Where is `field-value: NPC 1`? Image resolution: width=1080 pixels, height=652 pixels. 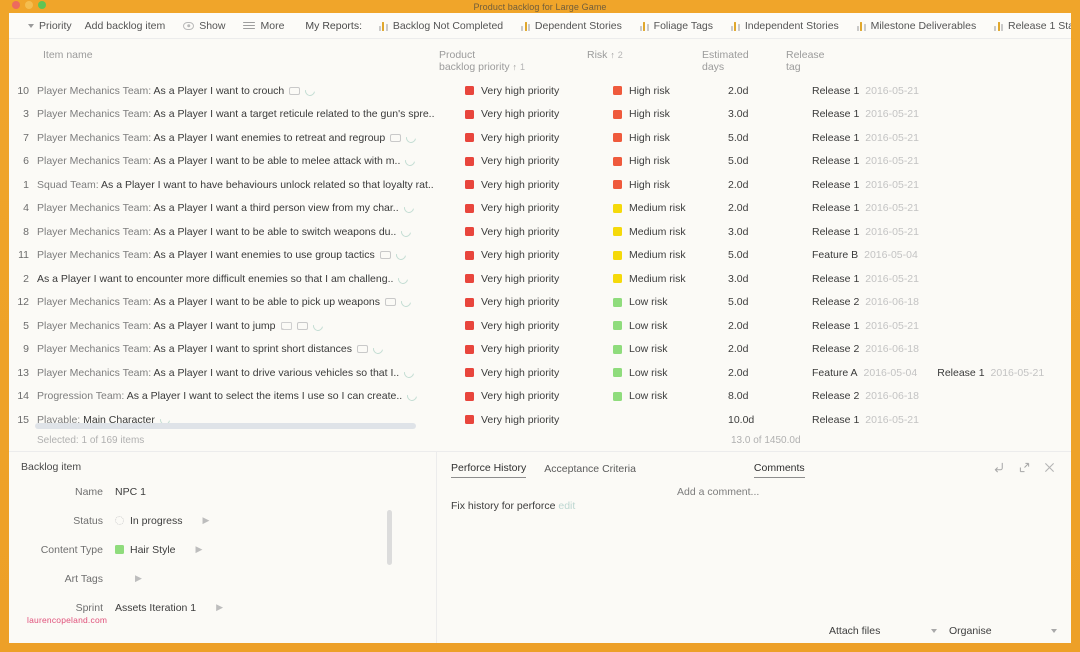
field-value: NPC 1 is located at coordinates (130, 492).